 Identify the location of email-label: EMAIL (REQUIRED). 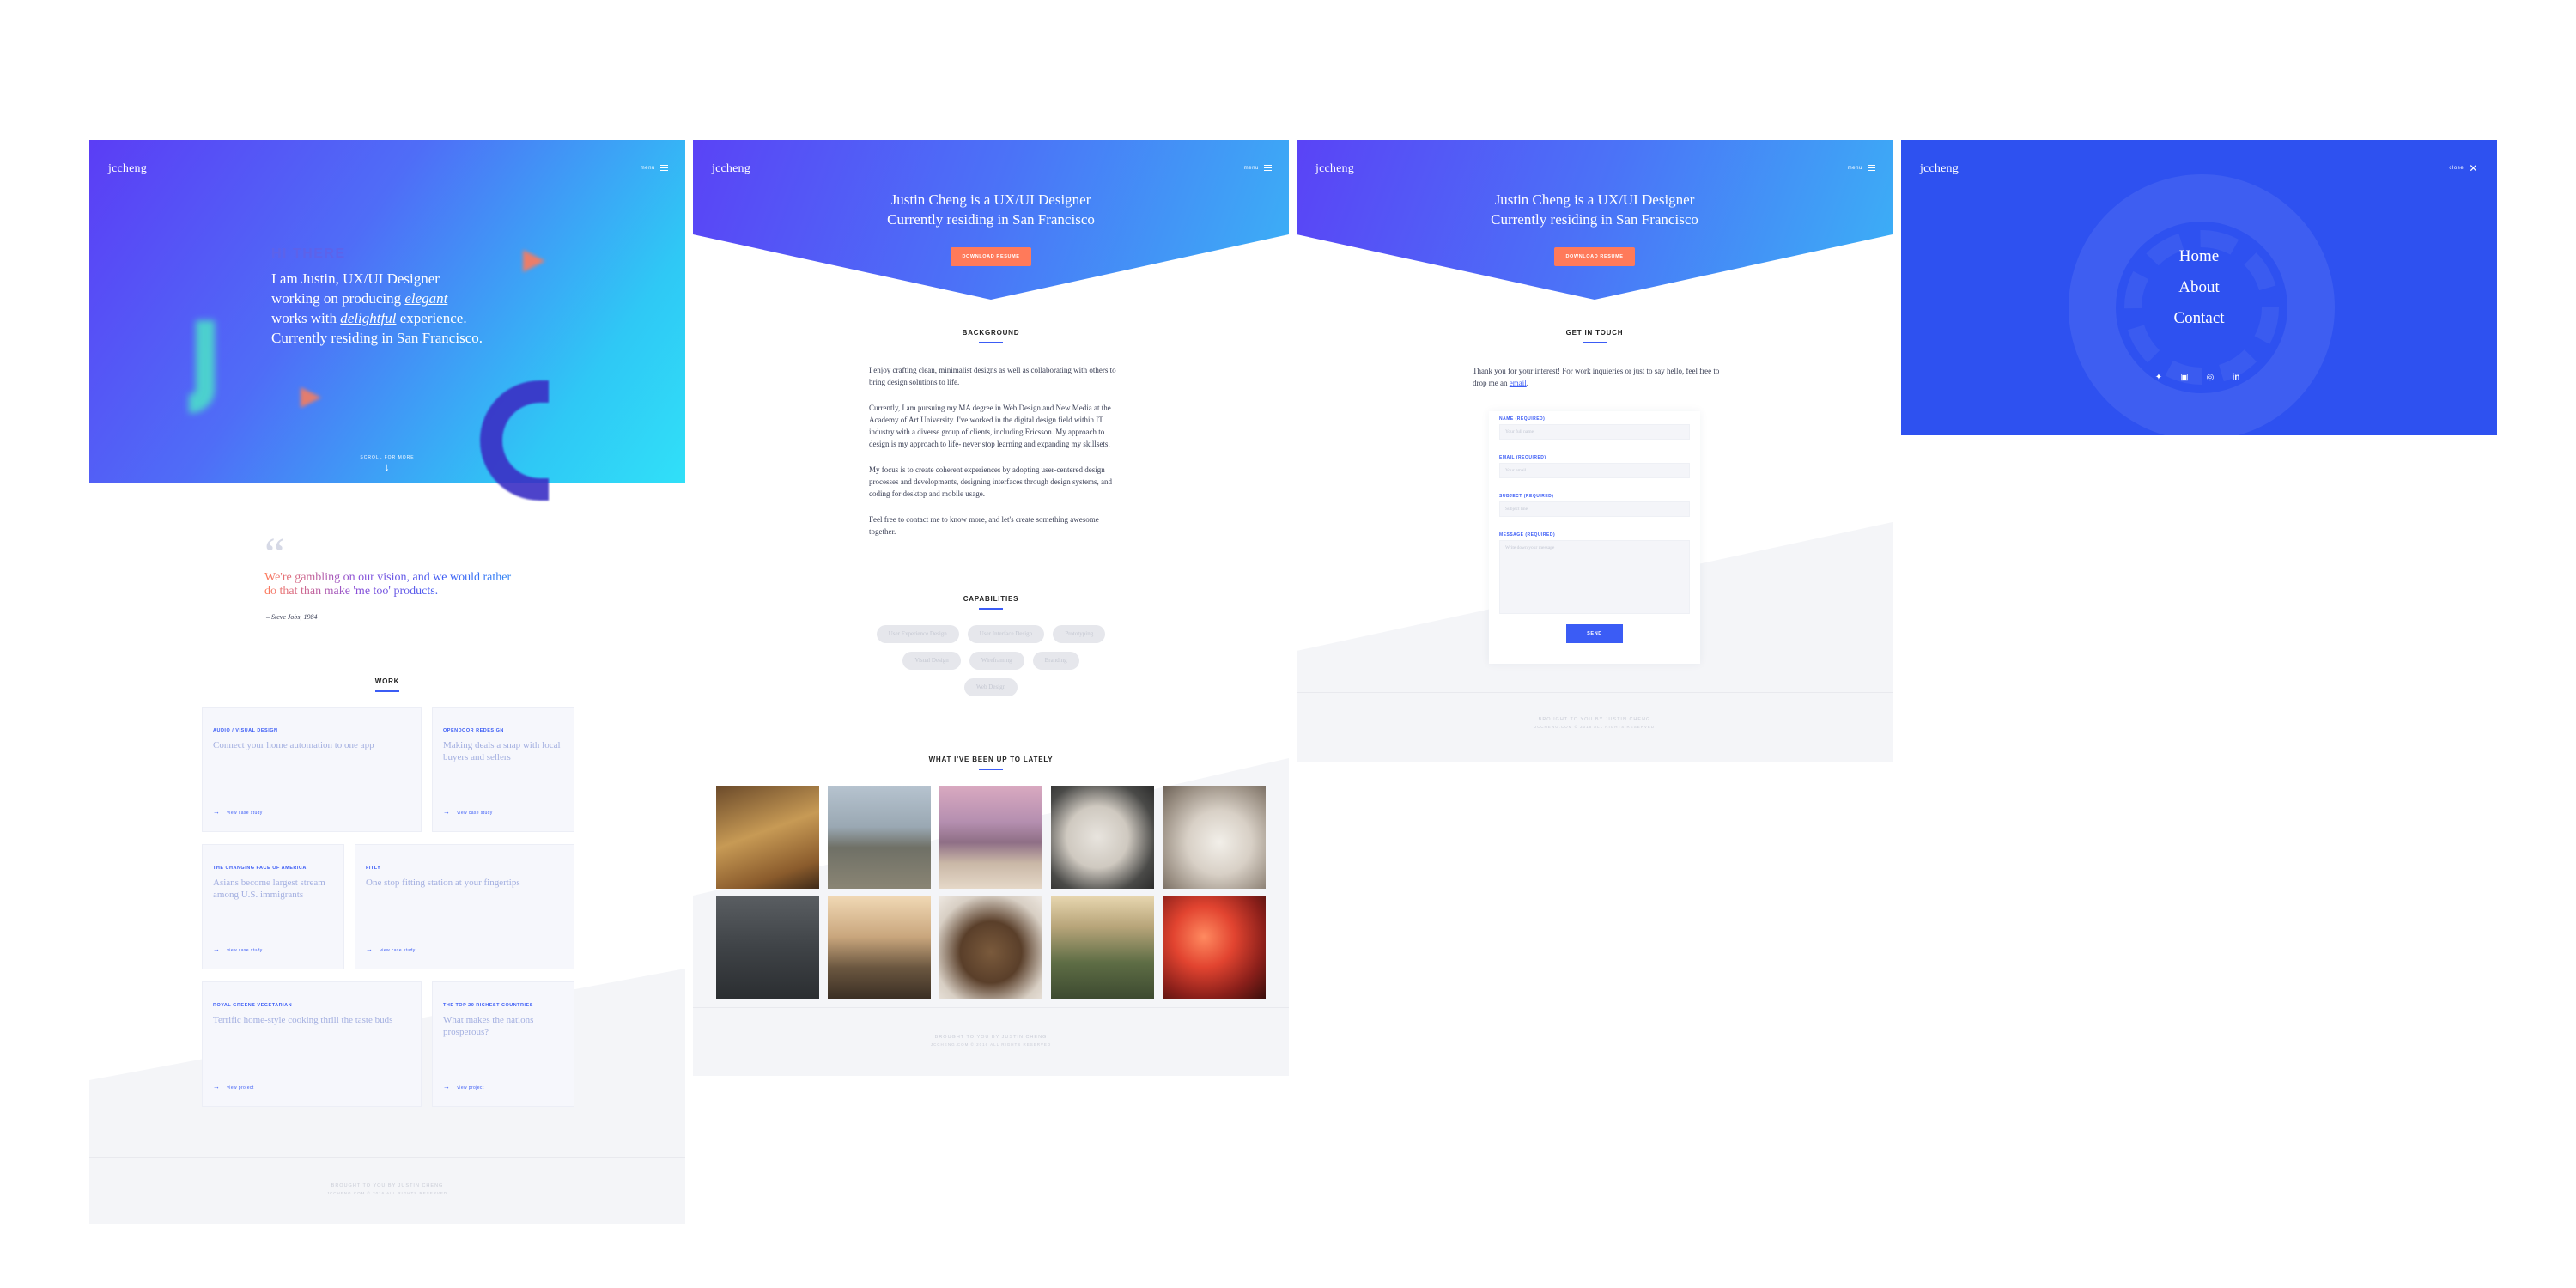
(1522, 457).